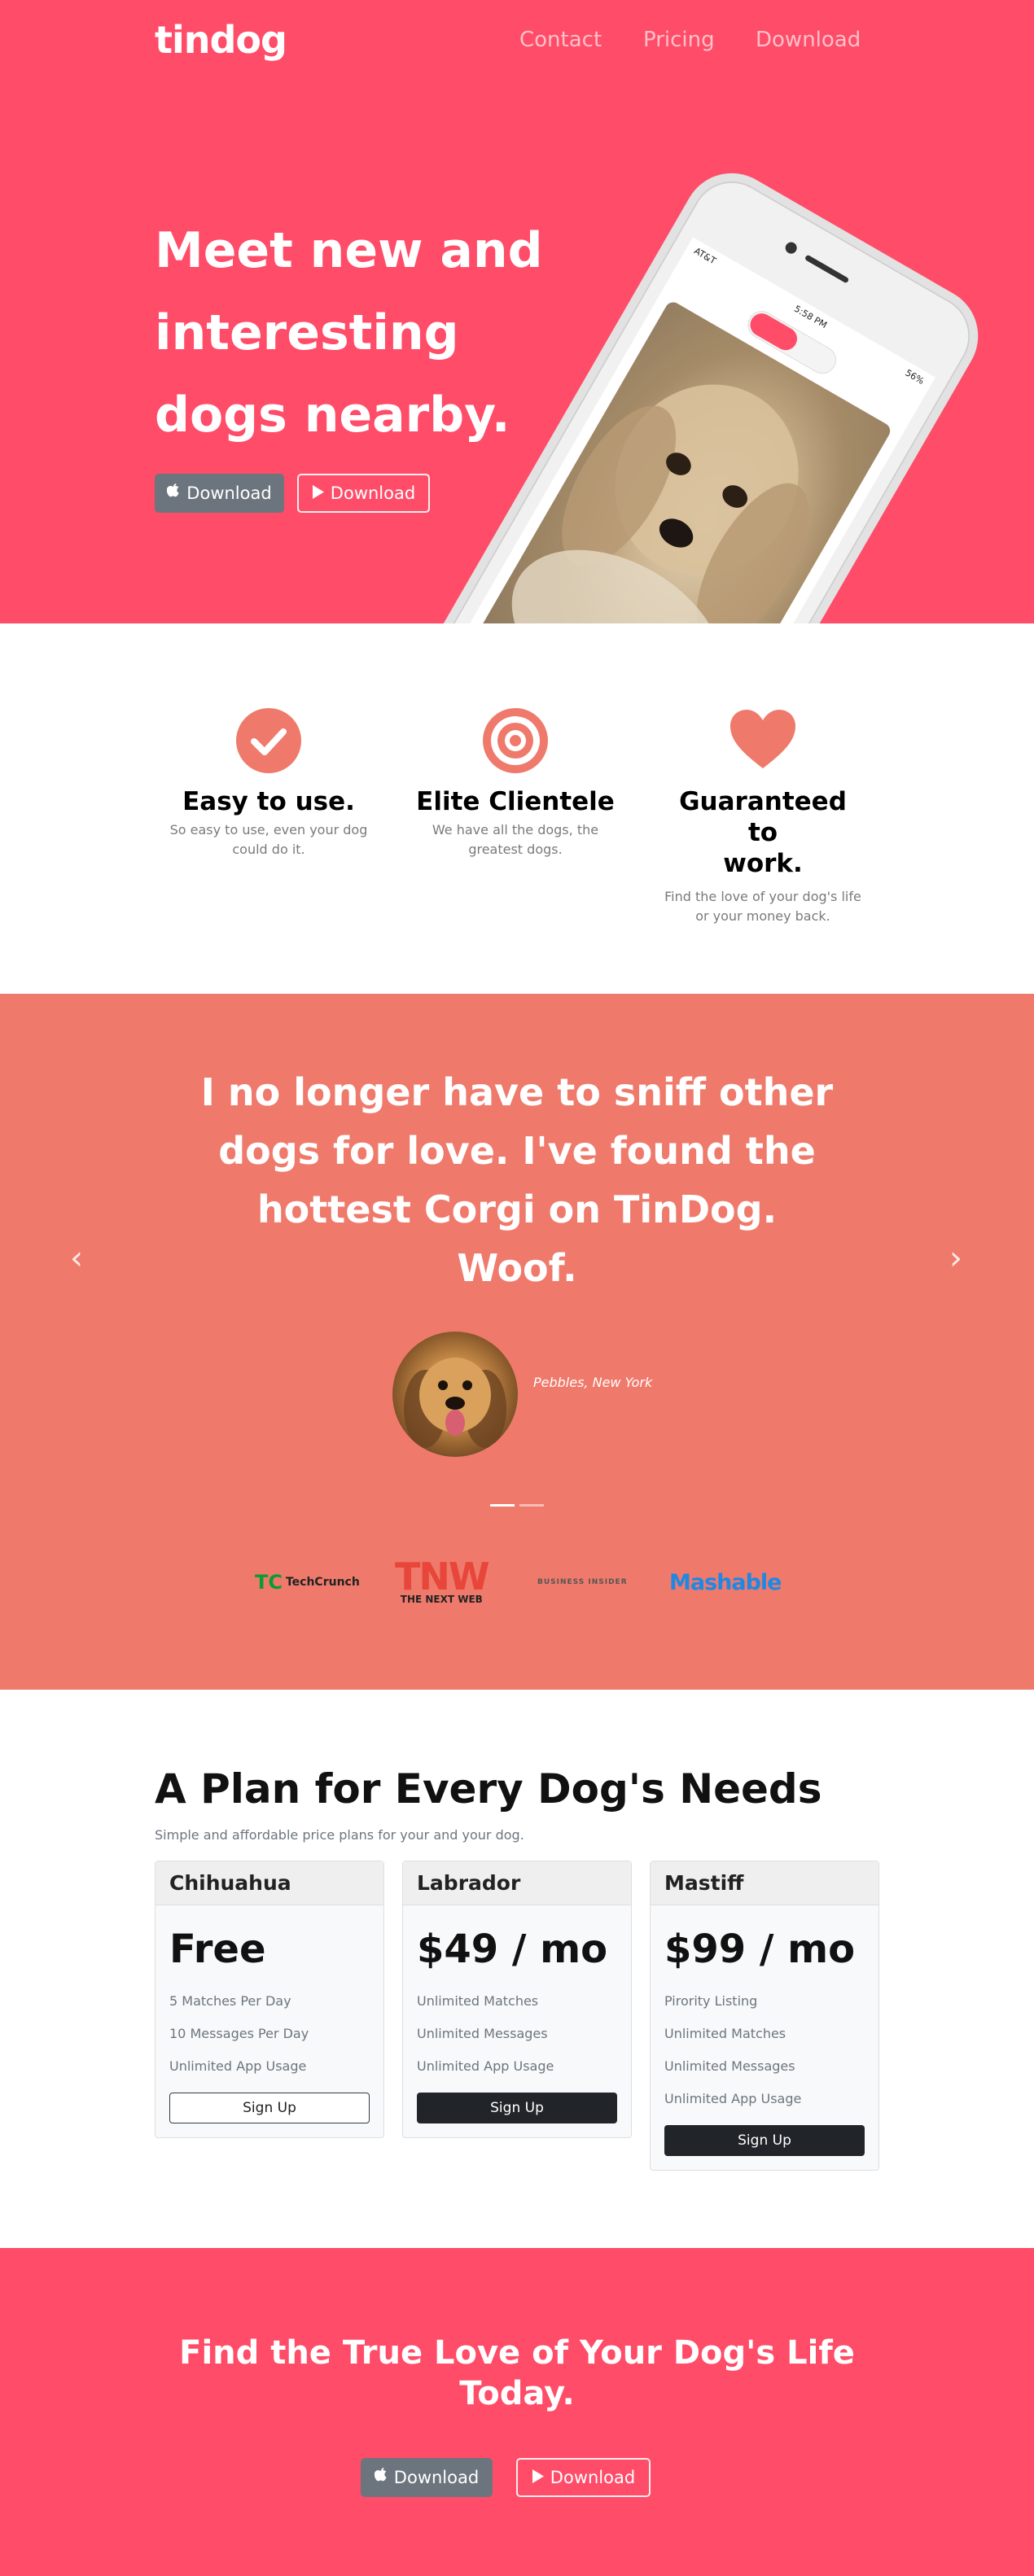  I want to click on google-play-download-button: Download, so click(363, 493).